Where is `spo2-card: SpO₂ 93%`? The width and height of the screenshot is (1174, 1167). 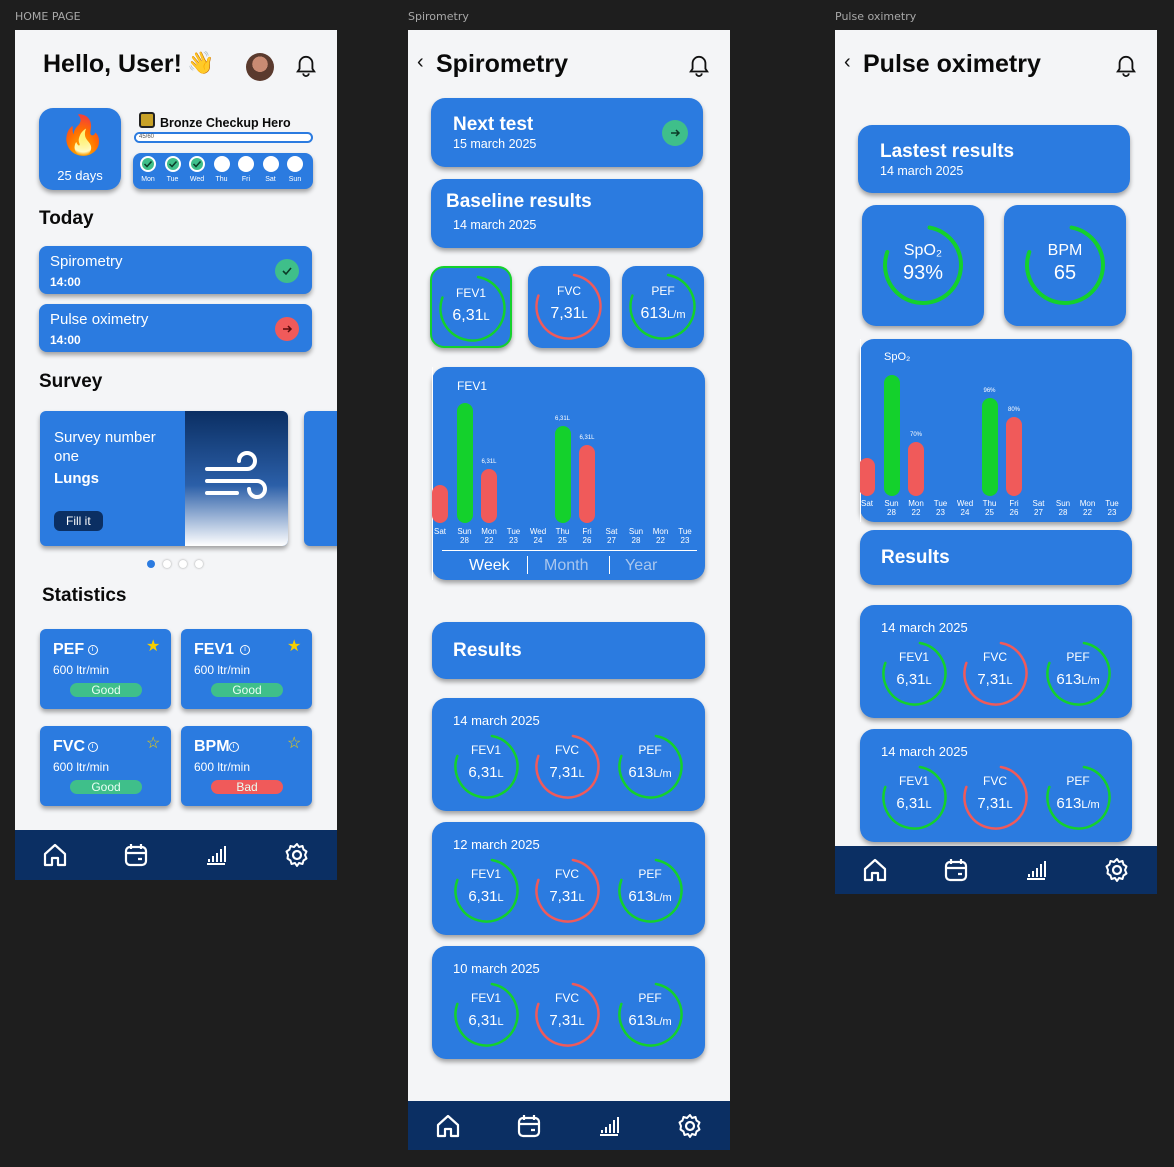
spo2-card: SpO₂ 93% is located at coordinates (923, 265).